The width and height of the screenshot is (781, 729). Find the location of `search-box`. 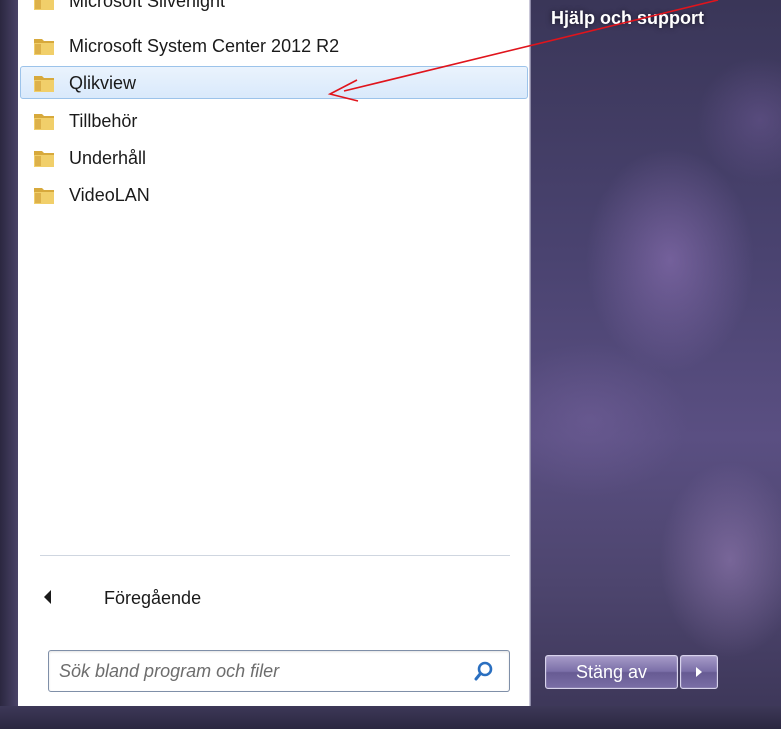

search-box is located at coordinates (279, 671).